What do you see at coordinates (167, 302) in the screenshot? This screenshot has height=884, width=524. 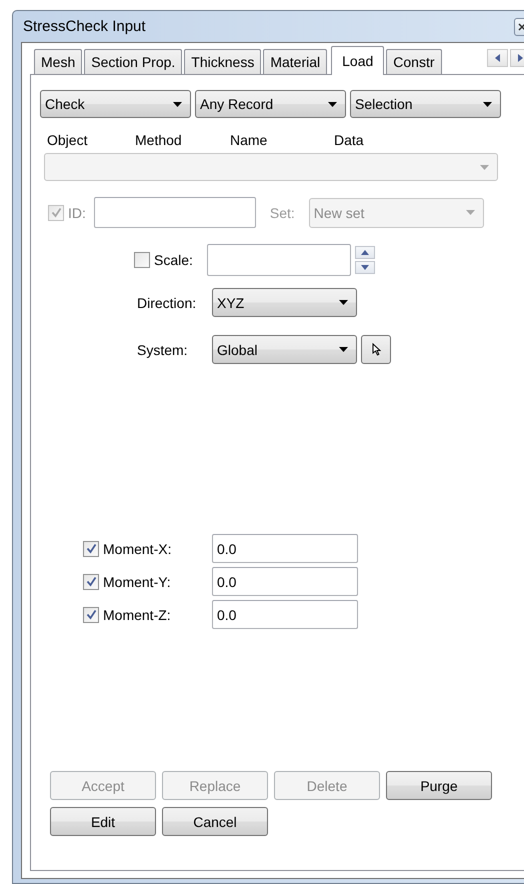 I see `direction-label: Direction:` at bounding box center [167, 302].